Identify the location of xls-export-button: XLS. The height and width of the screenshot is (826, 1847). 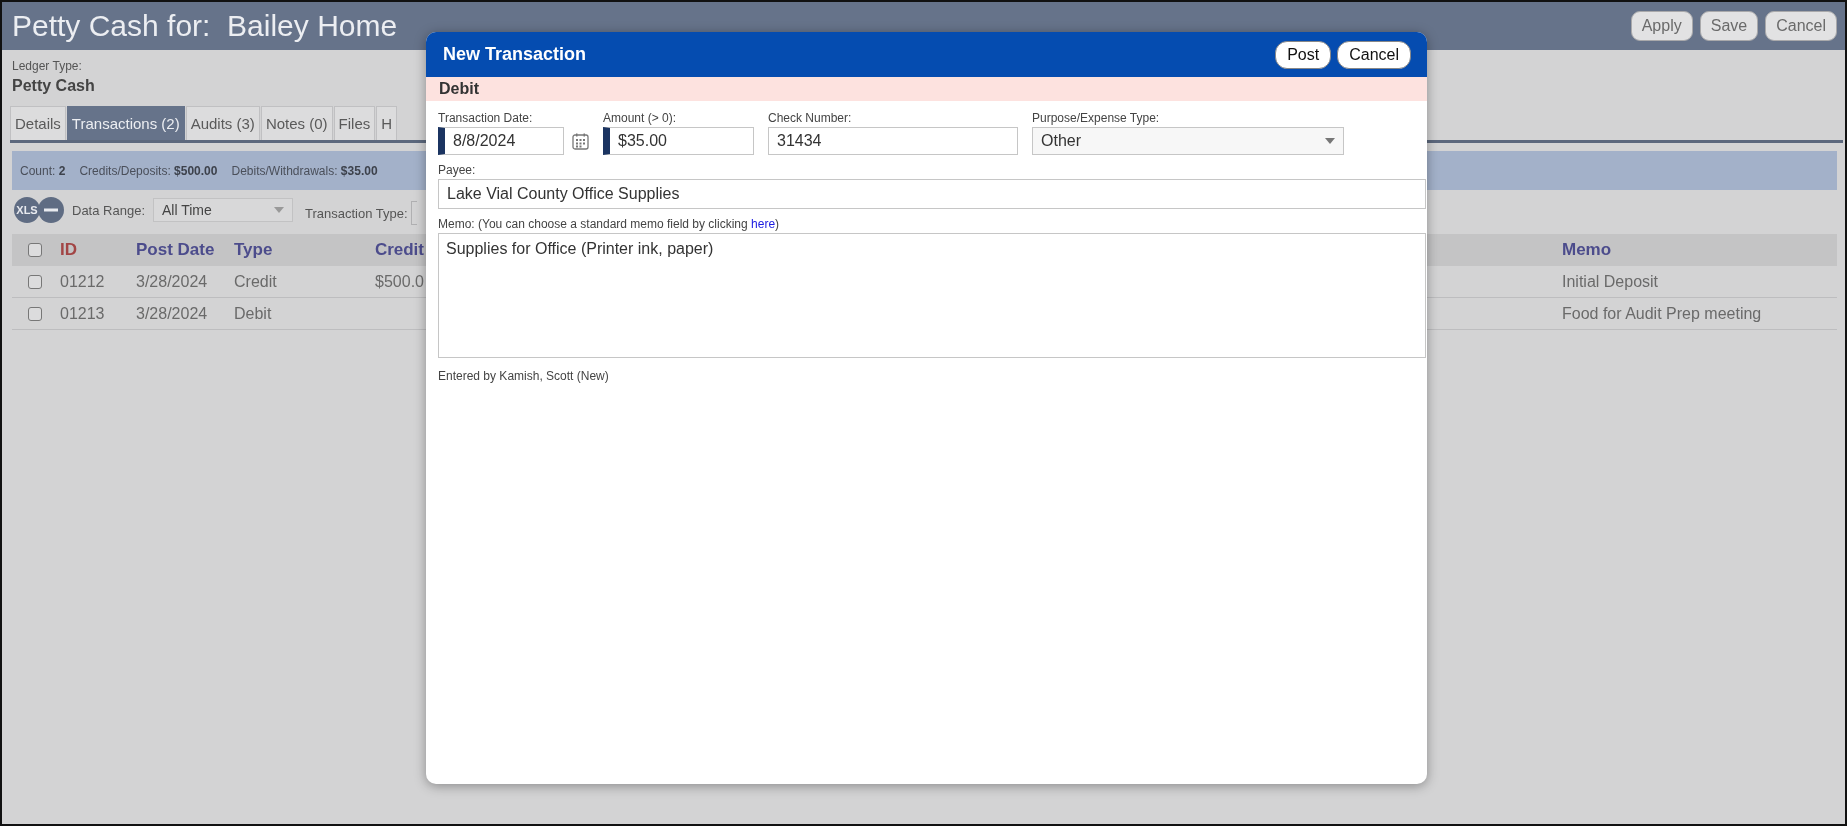
(27, 210).